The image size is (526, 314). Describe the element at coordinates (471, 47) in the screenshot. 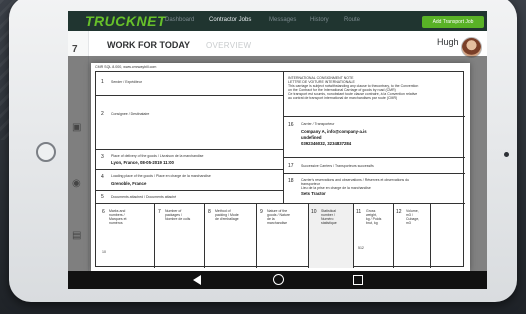

I see `avatar` at that location.